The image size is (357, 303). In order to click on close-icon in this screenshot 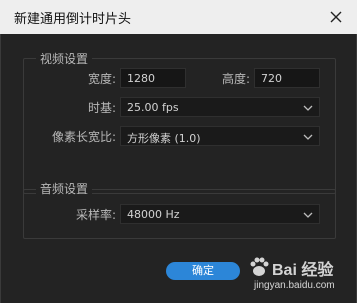, I will do `click(336, 17)`.